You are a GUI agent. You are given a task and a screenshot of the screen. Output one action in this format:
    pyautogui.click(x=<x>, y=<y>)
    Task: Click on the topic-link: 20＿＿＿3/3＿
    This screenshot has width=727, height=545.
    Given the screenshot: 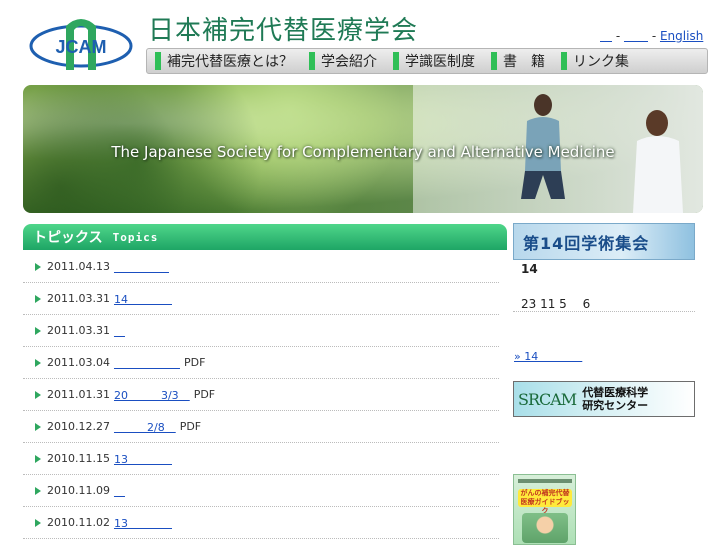 What is the action you would take?
    pyautogui.click(x=152, y=395)
    